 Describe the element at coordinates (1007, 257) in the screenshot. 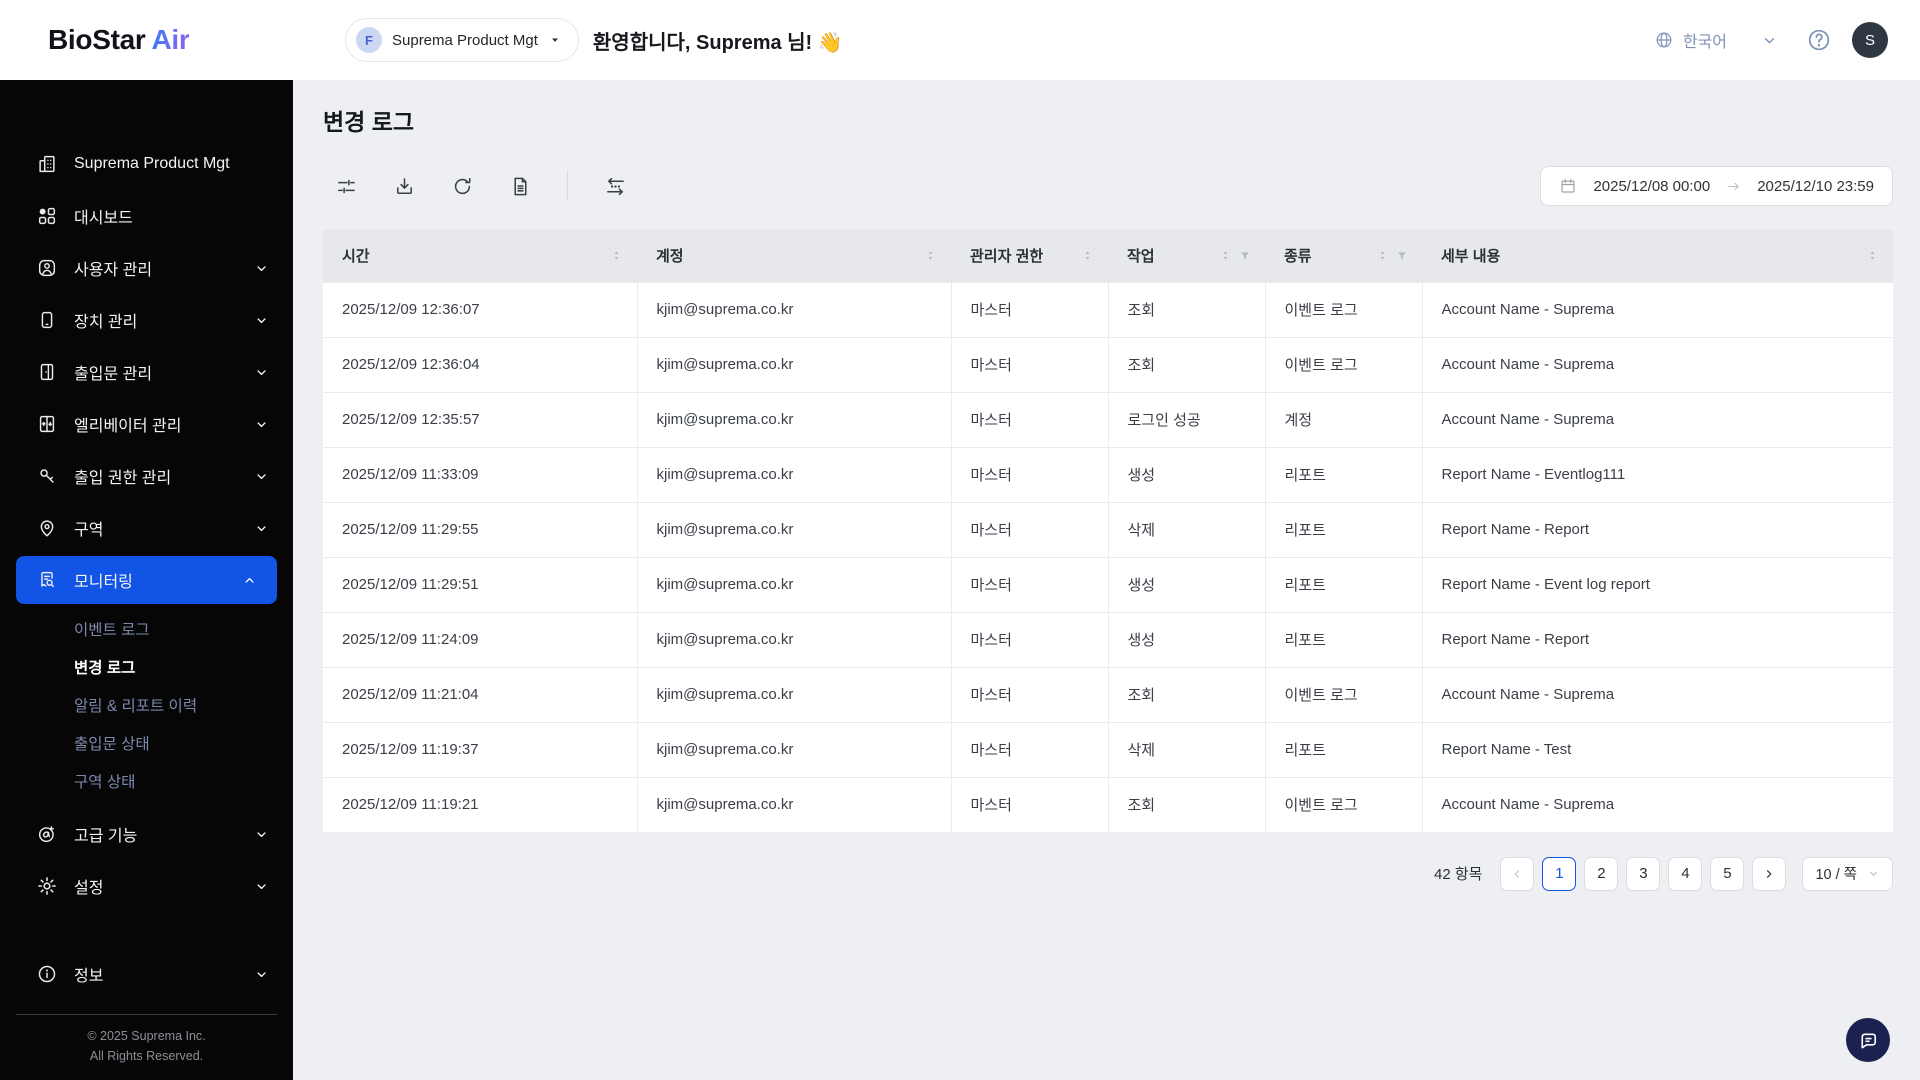

I see `column-label: 관리자 권한` at that location.